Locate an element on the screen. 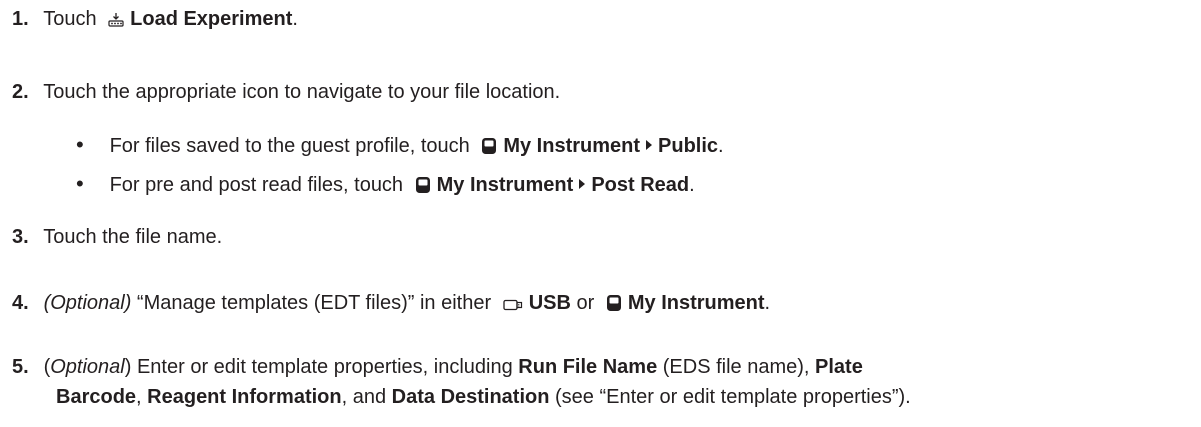 The height and width of the screenshot is (427, 1201). step-1: 1. Touch Load Experiment. is located at coordinates (155, 20).